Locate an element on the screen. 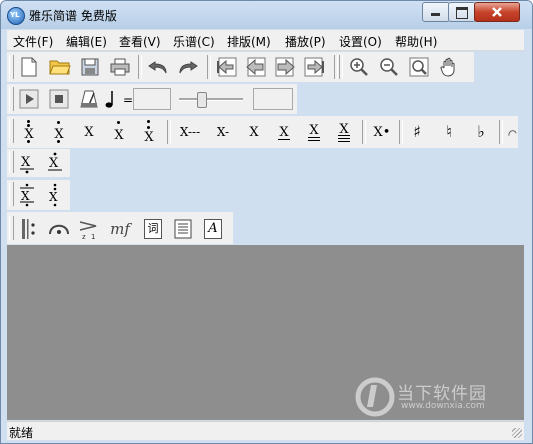  zoom-fit-button is located at coordinates (419, 67).